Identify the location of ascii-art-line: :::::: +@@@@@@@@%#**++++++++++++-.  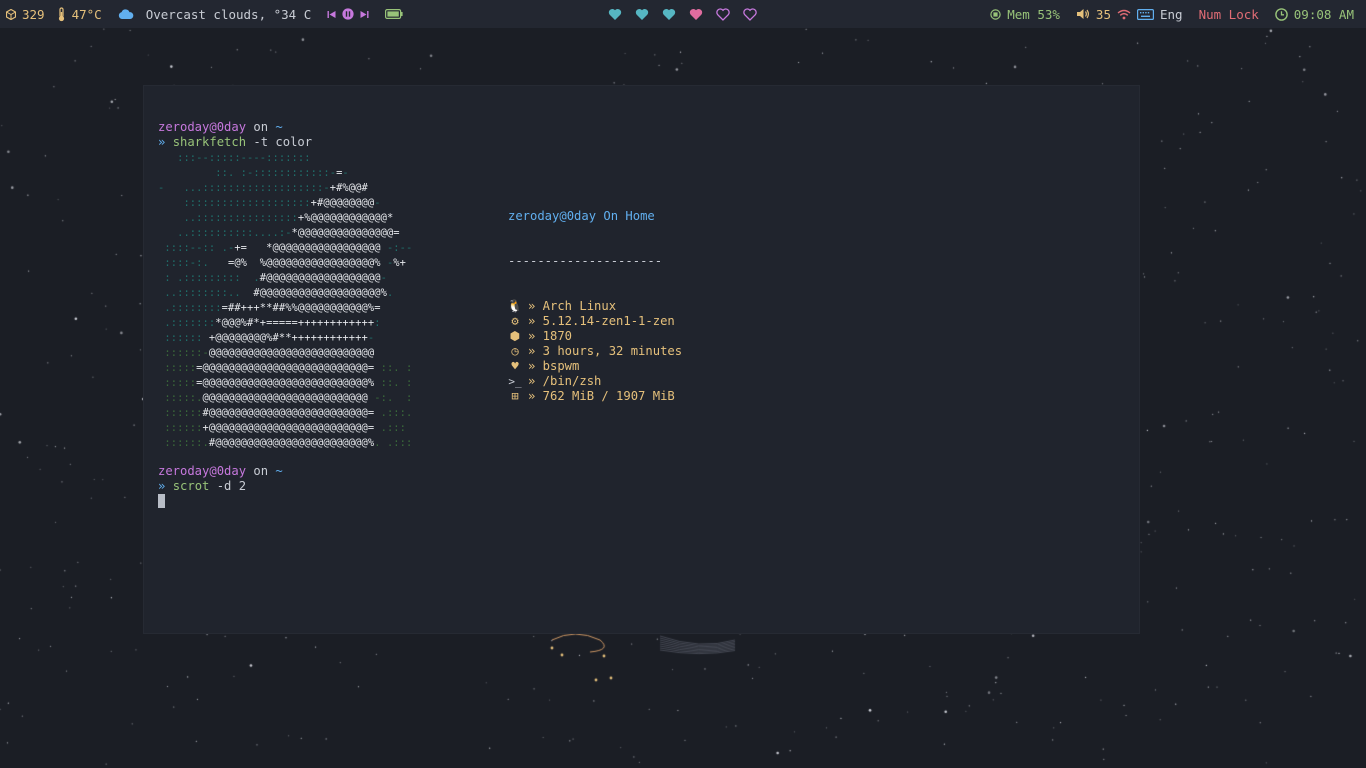
(269, 338).